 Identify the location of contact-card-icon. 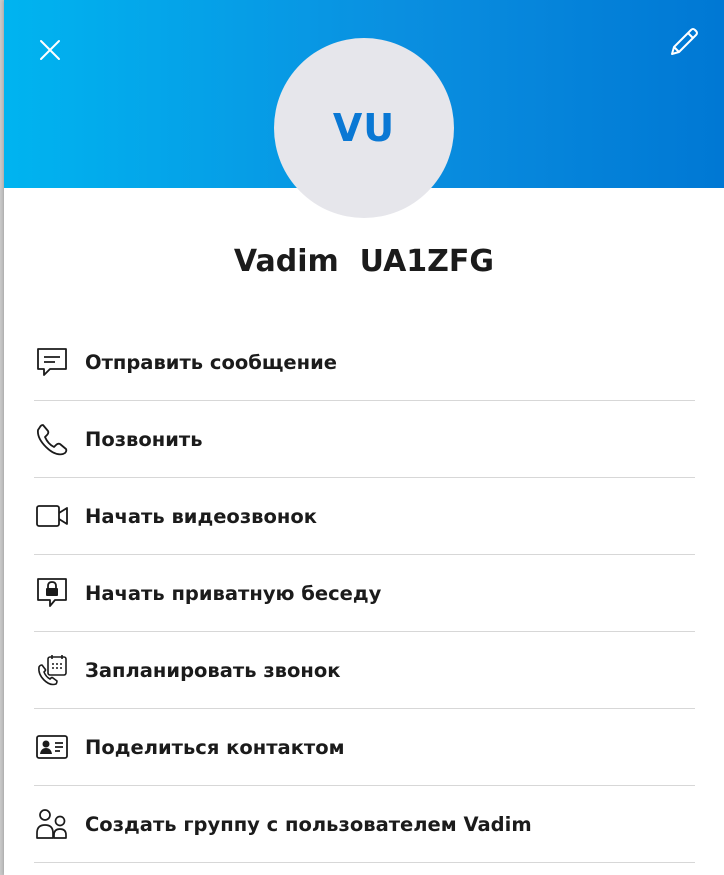
(52, 747).